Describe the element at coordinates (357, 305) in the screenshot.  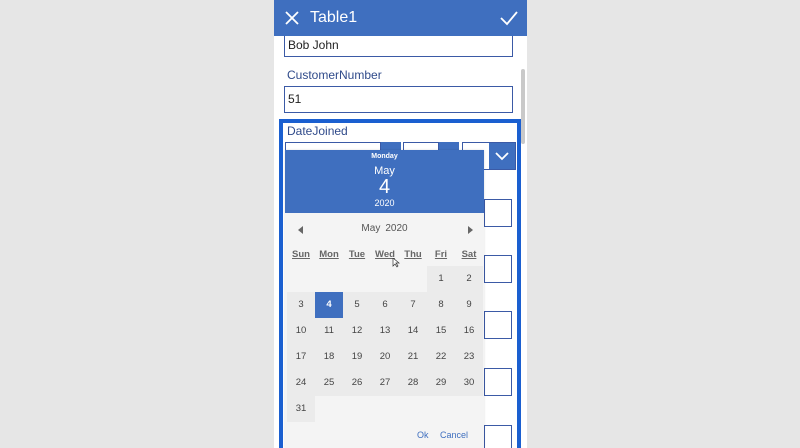
I see `day-cell: 5` at that location.